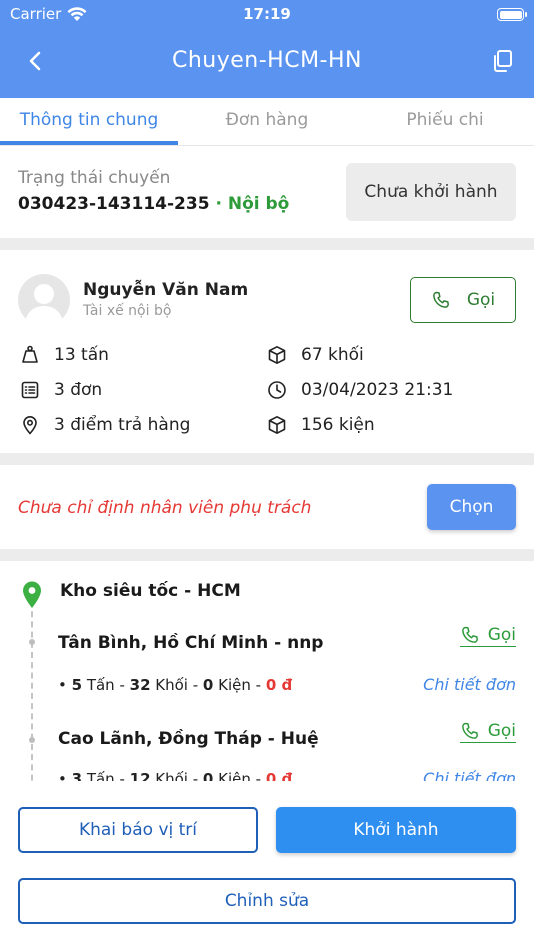 The width and height of the screenshot is (534, 950). I want to click on edit-button: Chỉnh sửa, so click(267, 901).